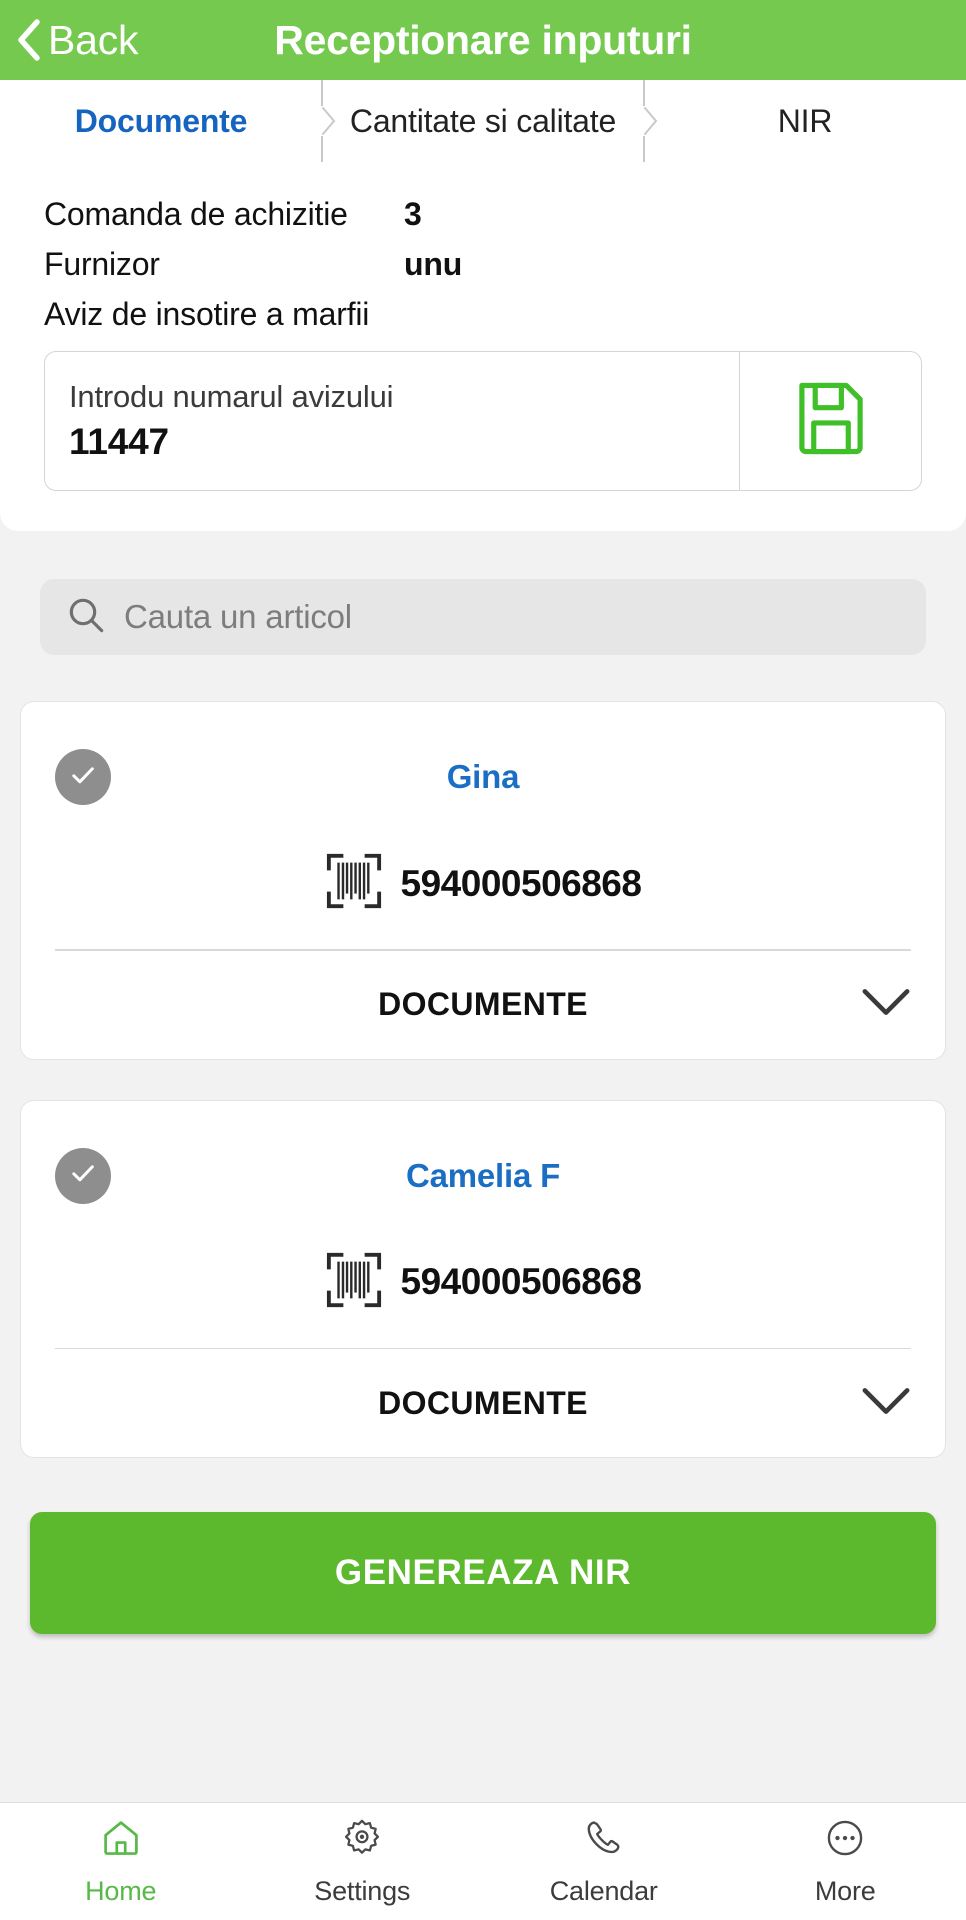 This screenshot has height=1920, width=966. I want to click on field-comanda-de-achizitie: Comanda de achizitie 3, so click(483, 214).